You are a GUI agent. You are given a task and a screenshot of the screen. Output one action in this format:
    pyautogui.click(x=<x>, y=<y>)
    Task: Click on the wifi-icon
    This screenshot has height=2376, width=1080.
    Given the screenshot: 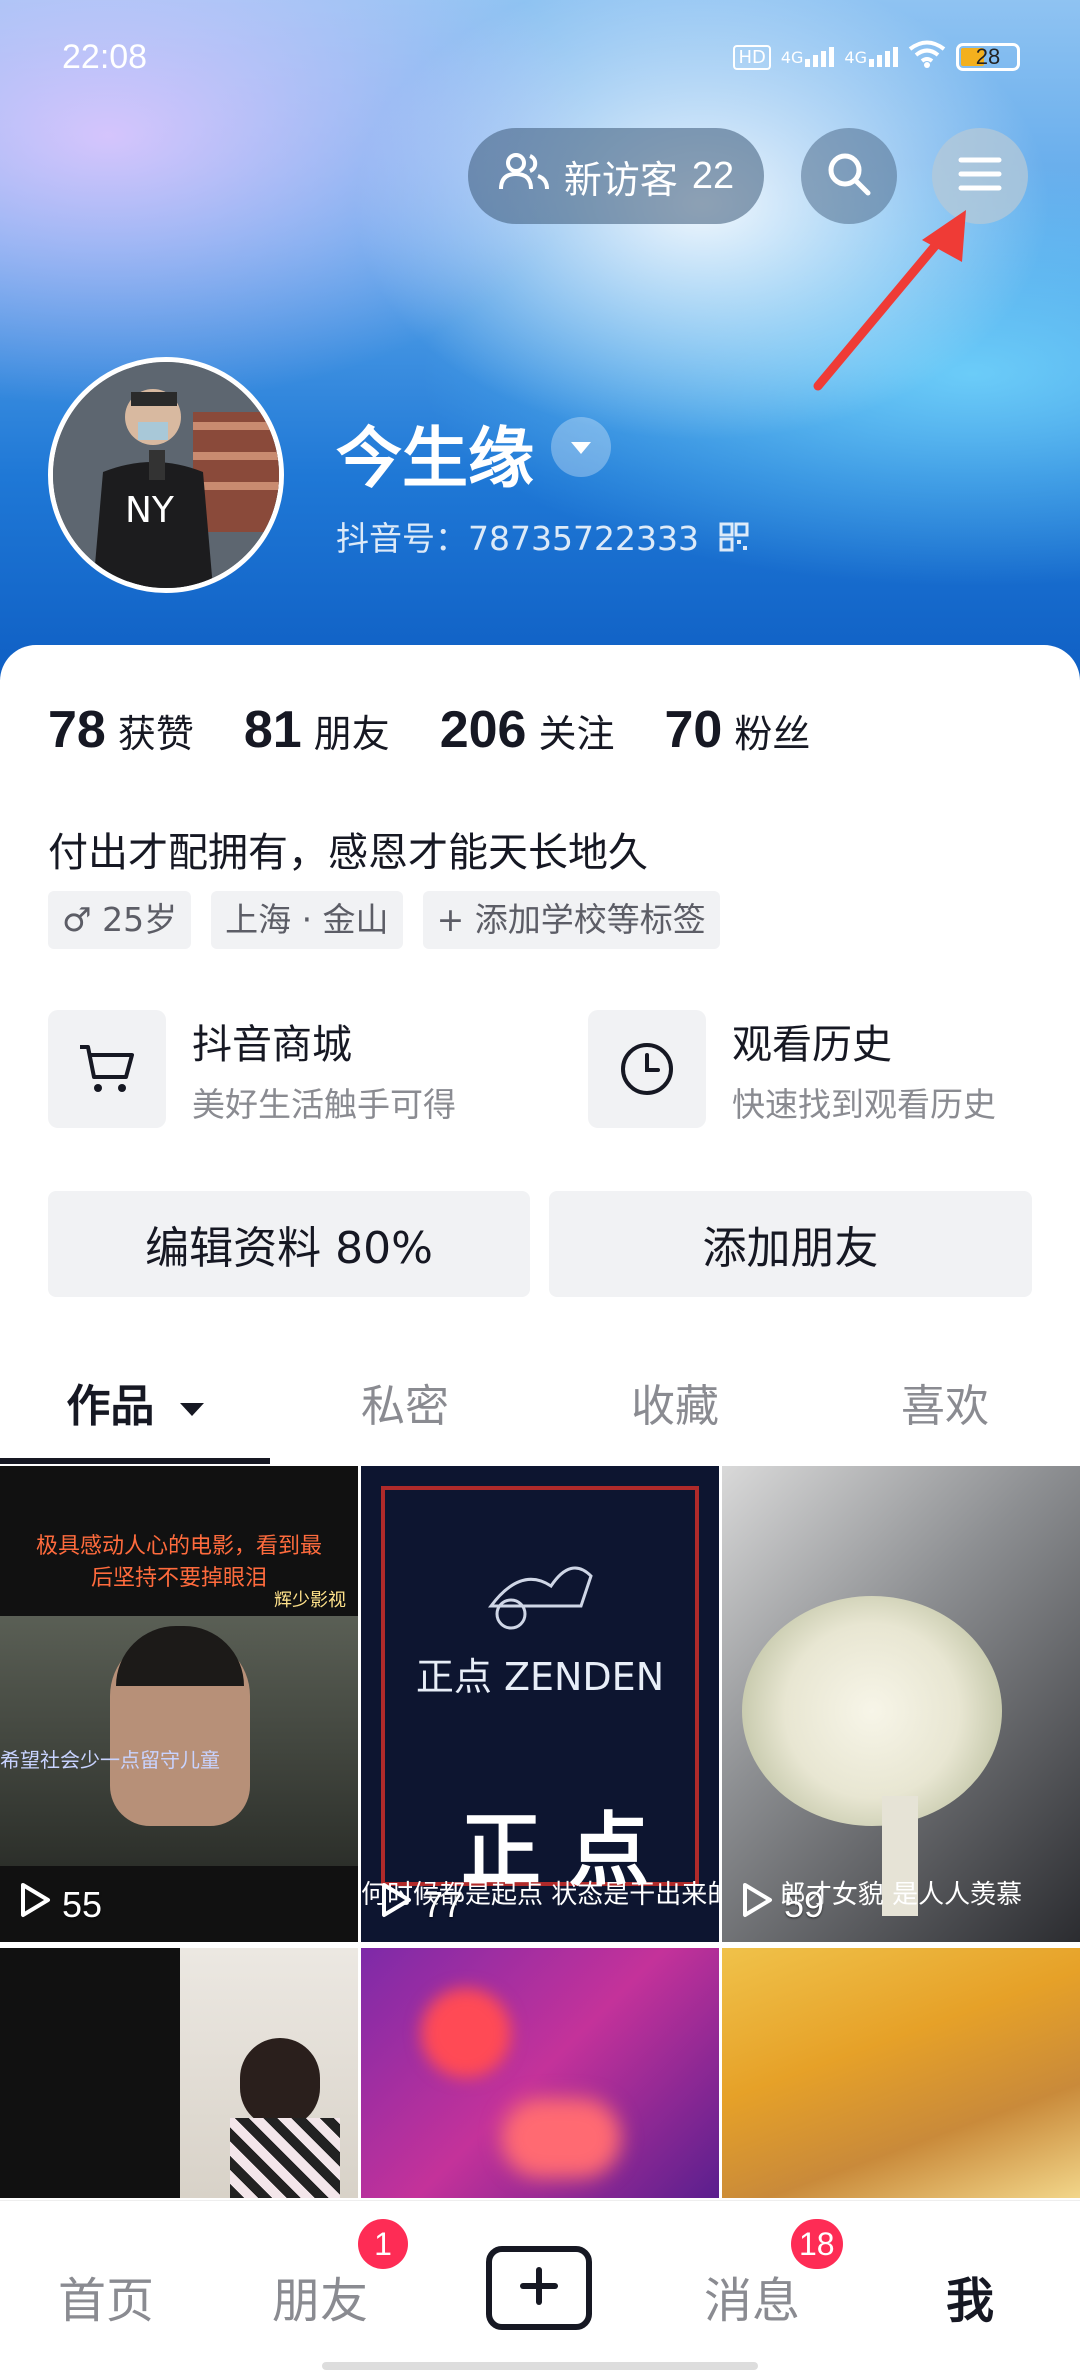 What is the action you would take?
    pyautogui.click(x=927, y=57)
    